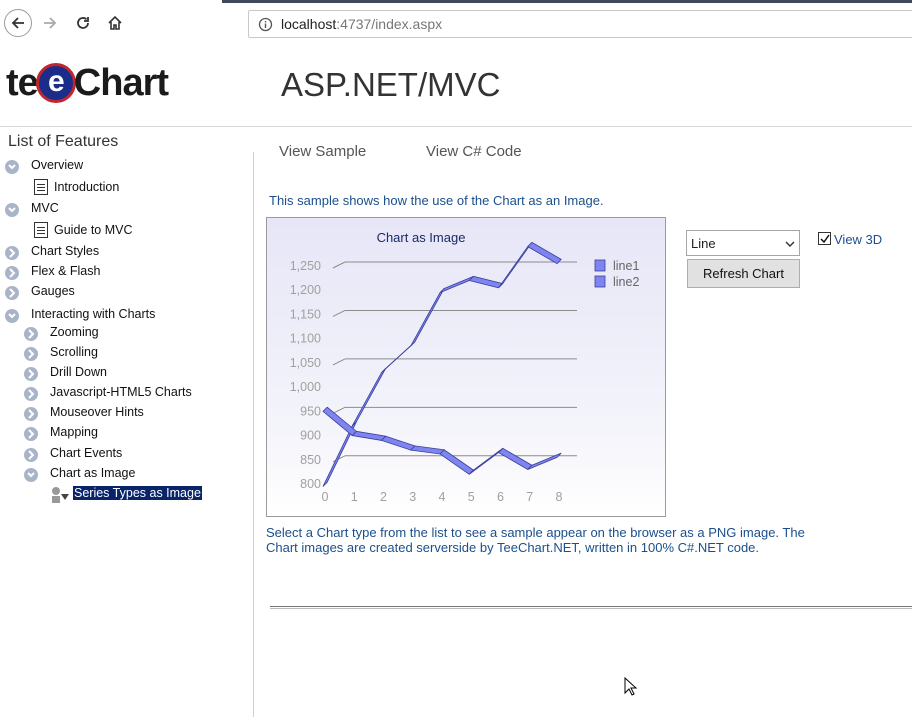 The width and height of the screenshot is (912, 717). I want to click on x-tick-label: 8, so click(559, 497).